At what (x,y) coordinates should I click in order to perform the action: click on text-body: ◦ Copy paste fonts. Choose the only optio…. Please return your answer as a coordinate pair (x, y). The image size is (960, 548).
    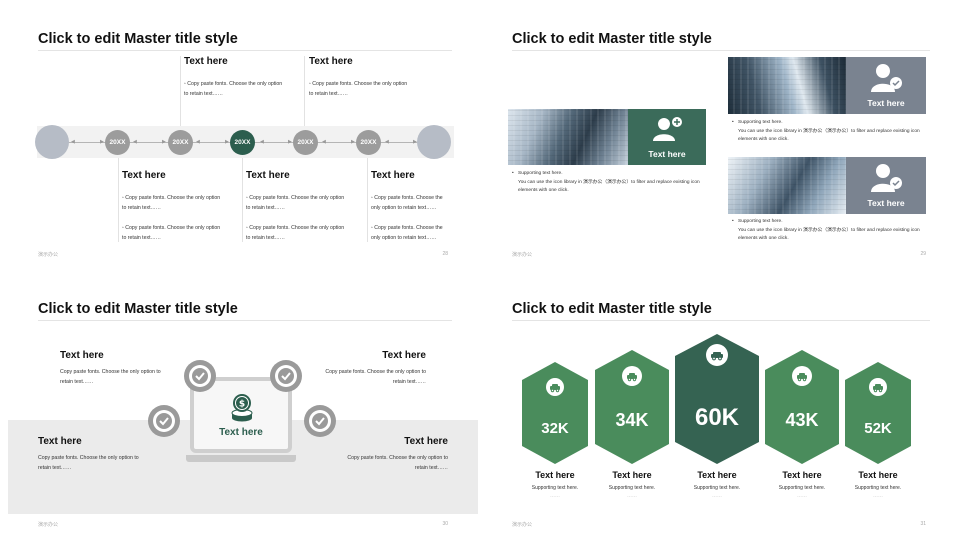
    Looking at the image, I should click on (407, 203).